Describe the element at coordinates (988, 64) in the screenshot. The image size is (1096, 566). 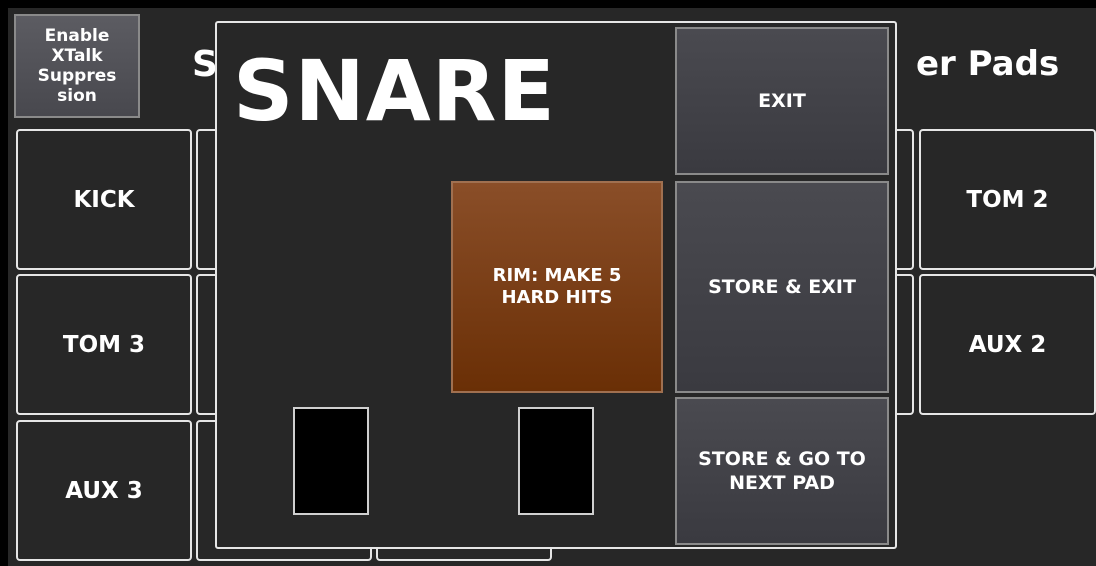
I see `background-title-fragment-right: er Pads` at that location.